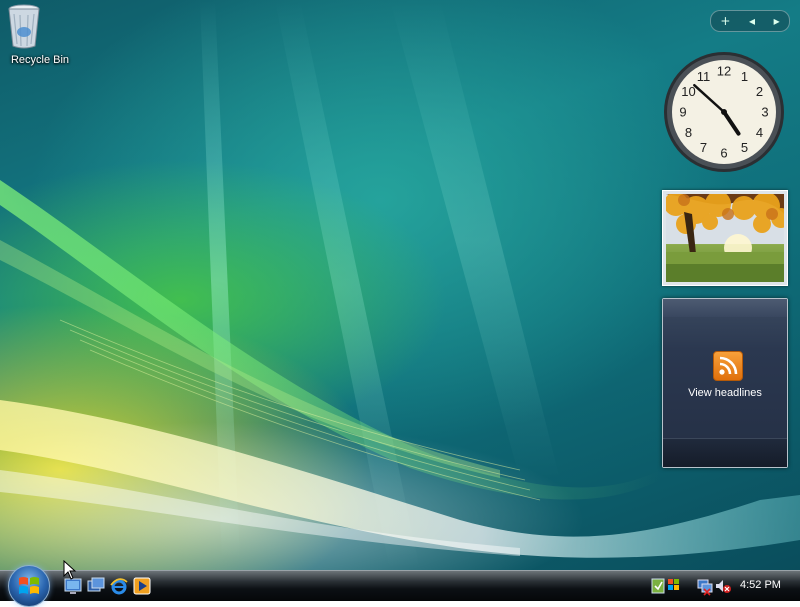 The width and height of the screenshot is (800, 607). I want to click on windows-logo-icon, so click(29, 585).